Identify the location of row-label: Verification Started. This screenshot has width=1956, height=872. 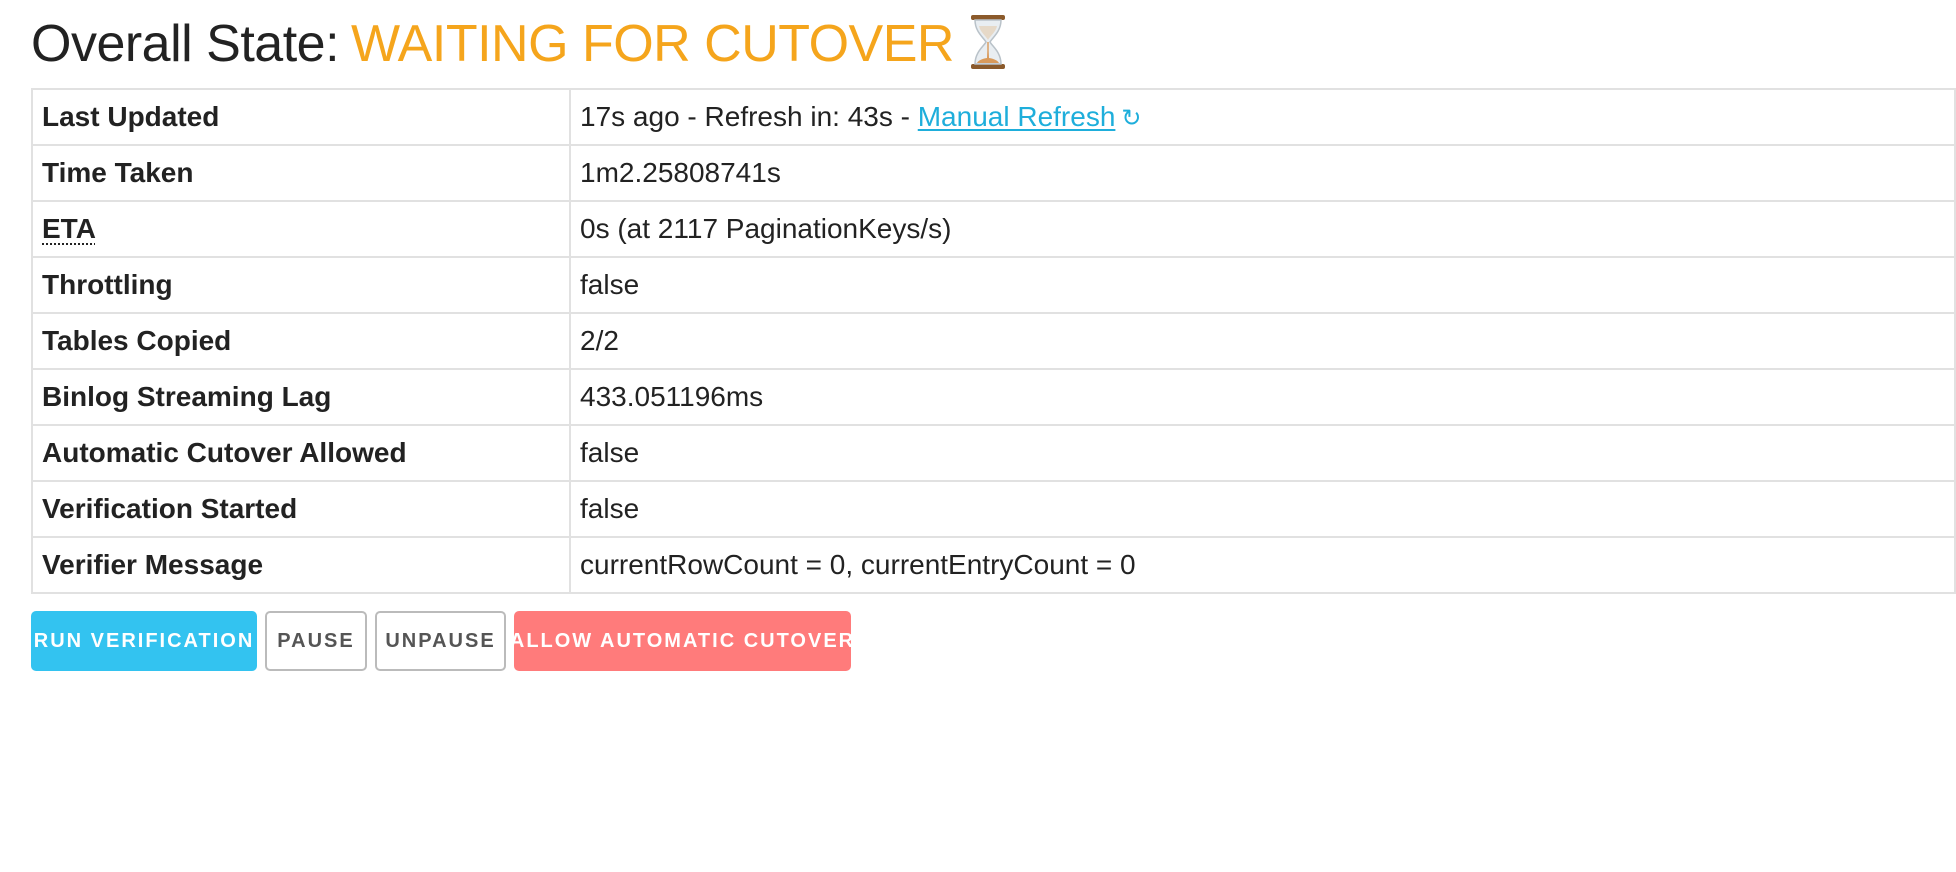
(301, 509).